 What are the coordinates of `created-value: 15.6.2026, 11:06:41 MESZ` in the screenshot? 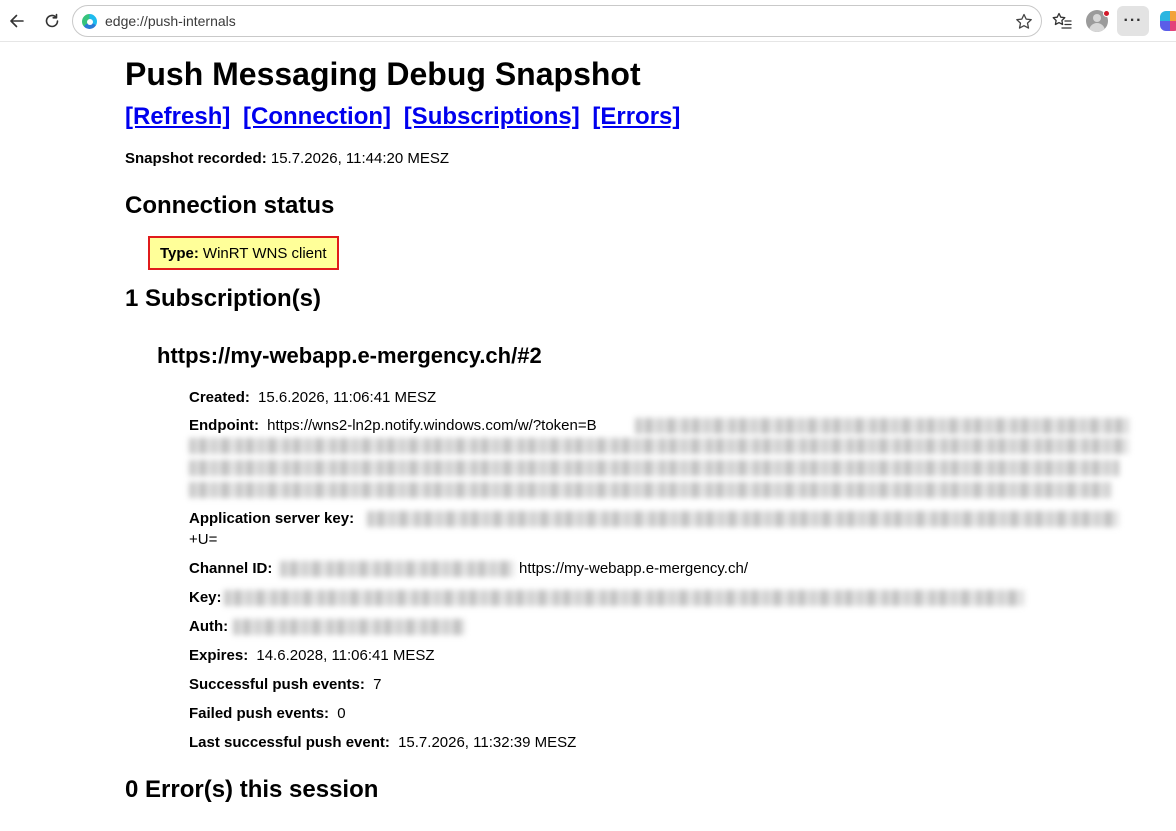 It's located at (347, 397).